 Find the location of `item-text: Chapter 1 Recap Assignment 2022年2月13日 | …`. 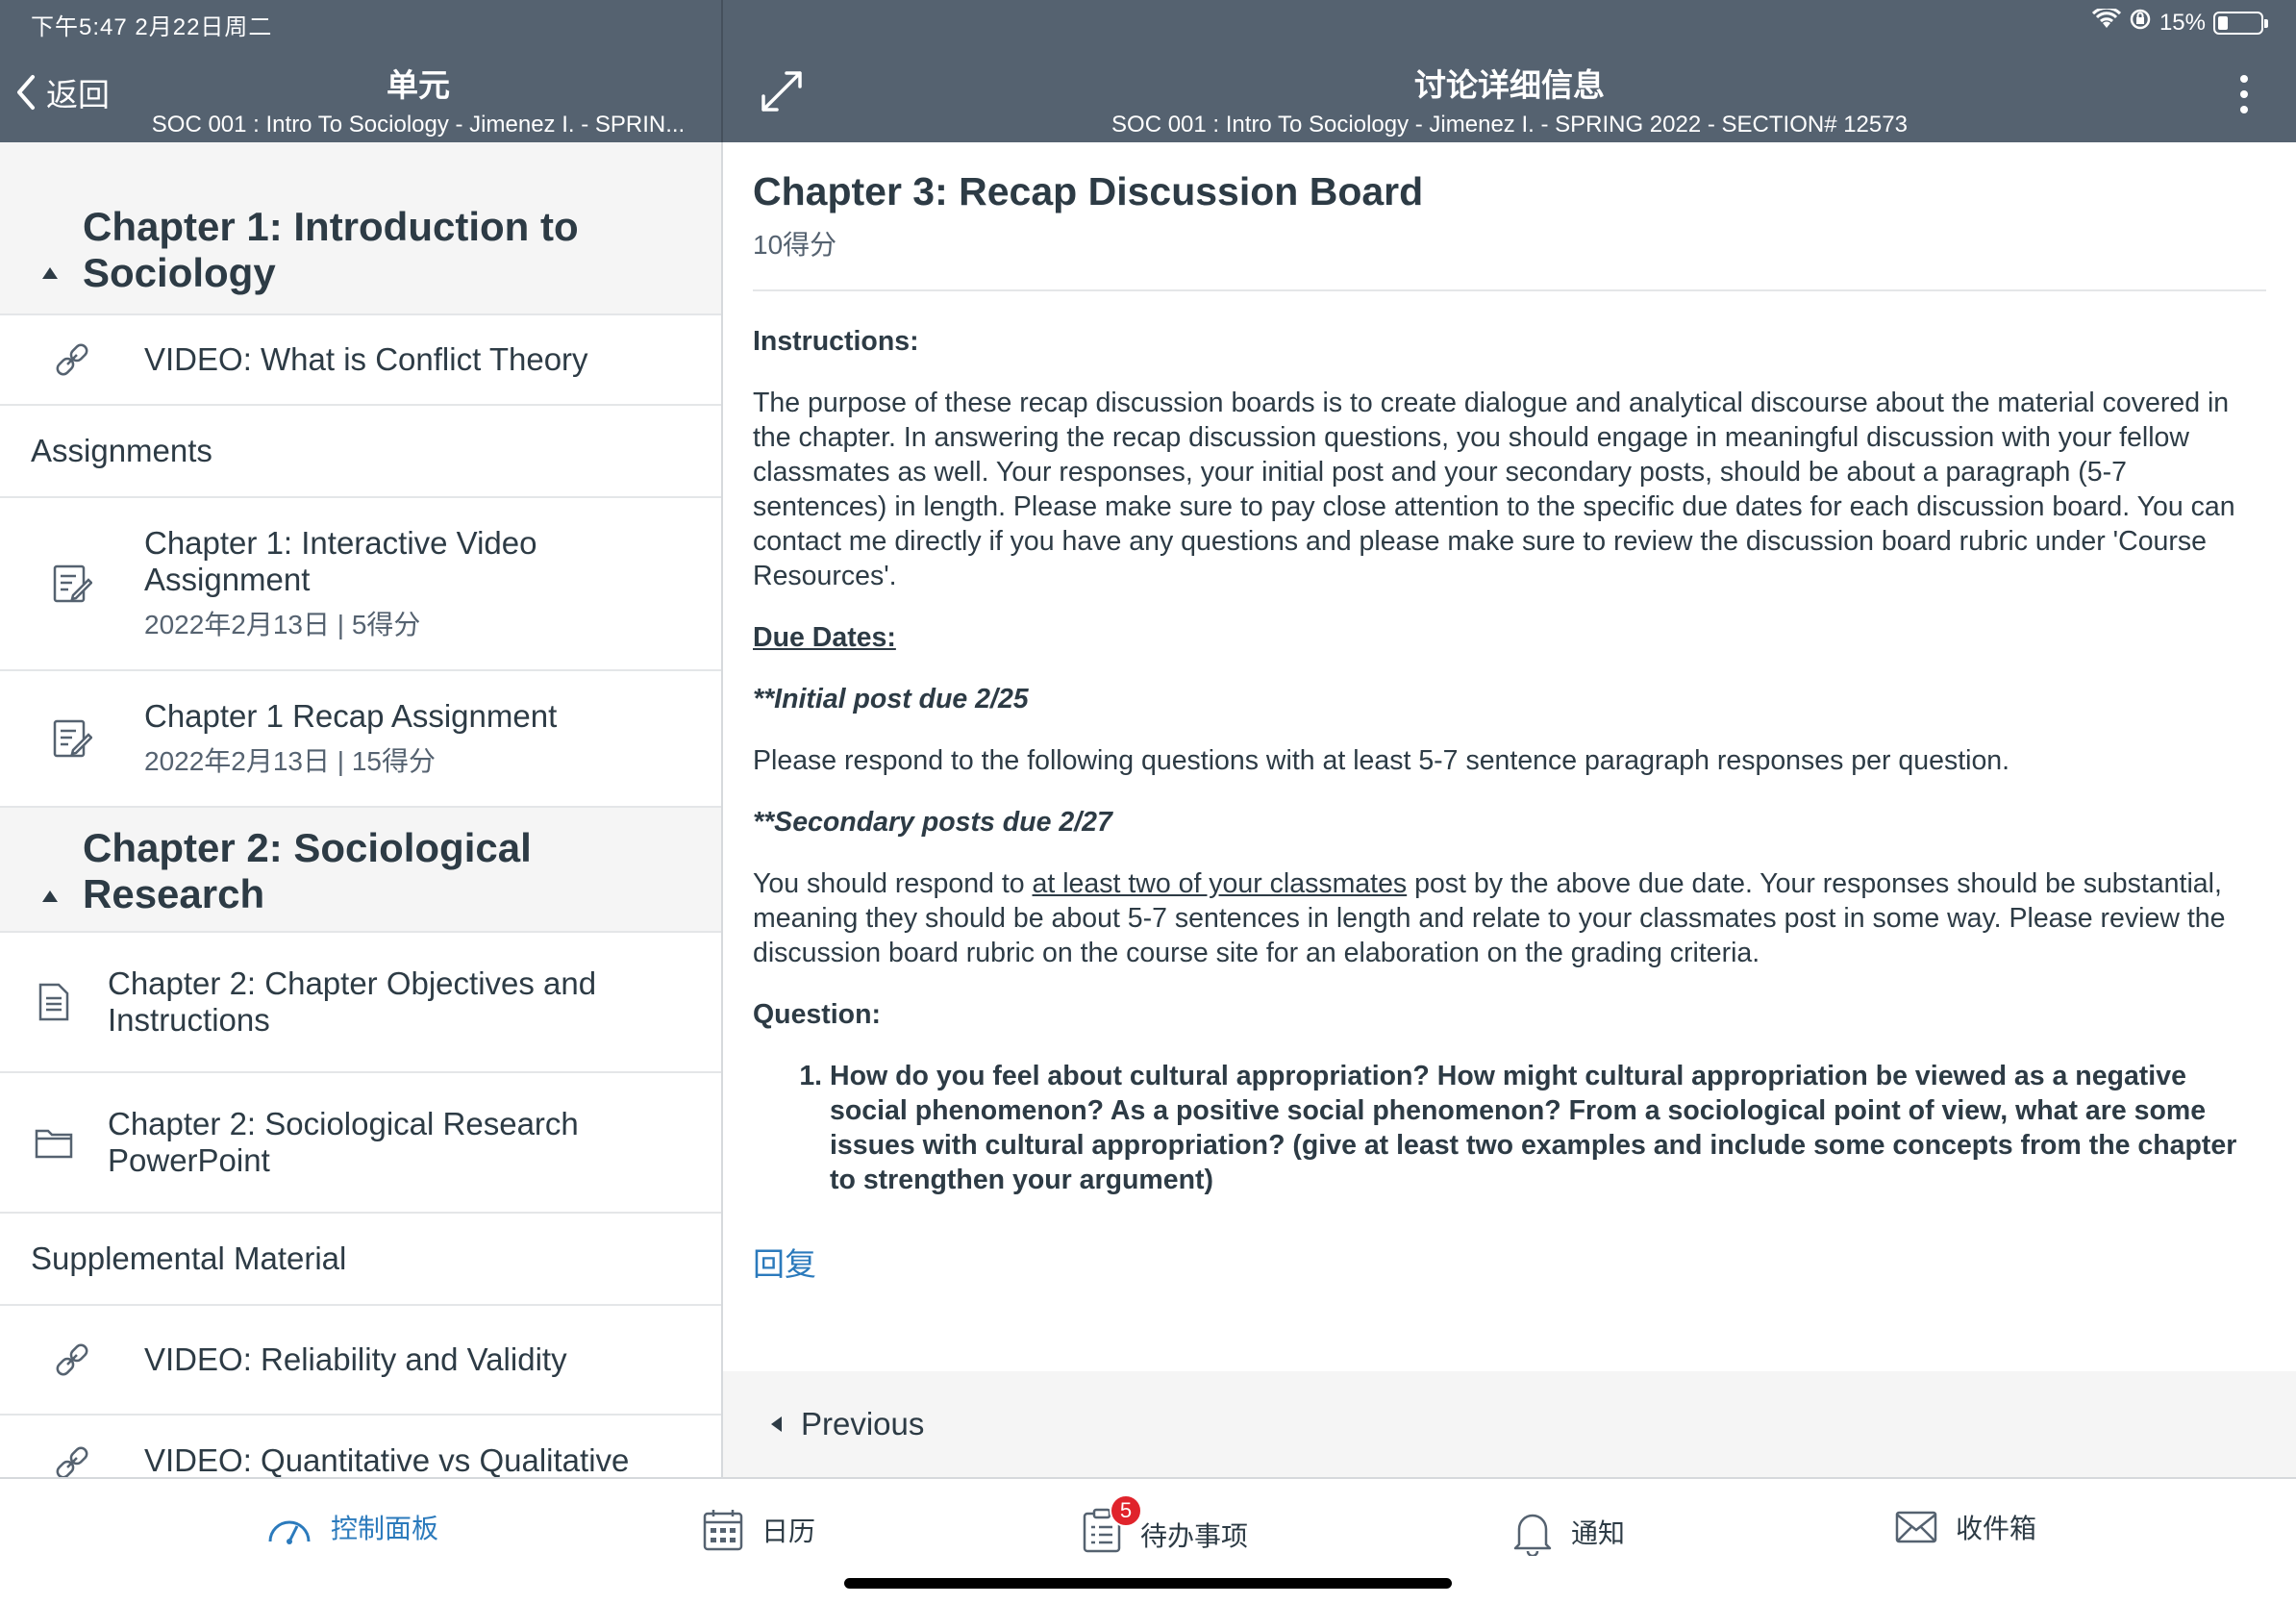

item-text: Chapter 1 Recap Assignment 2022年2月13日 | … is located at coordinates (350, 738).